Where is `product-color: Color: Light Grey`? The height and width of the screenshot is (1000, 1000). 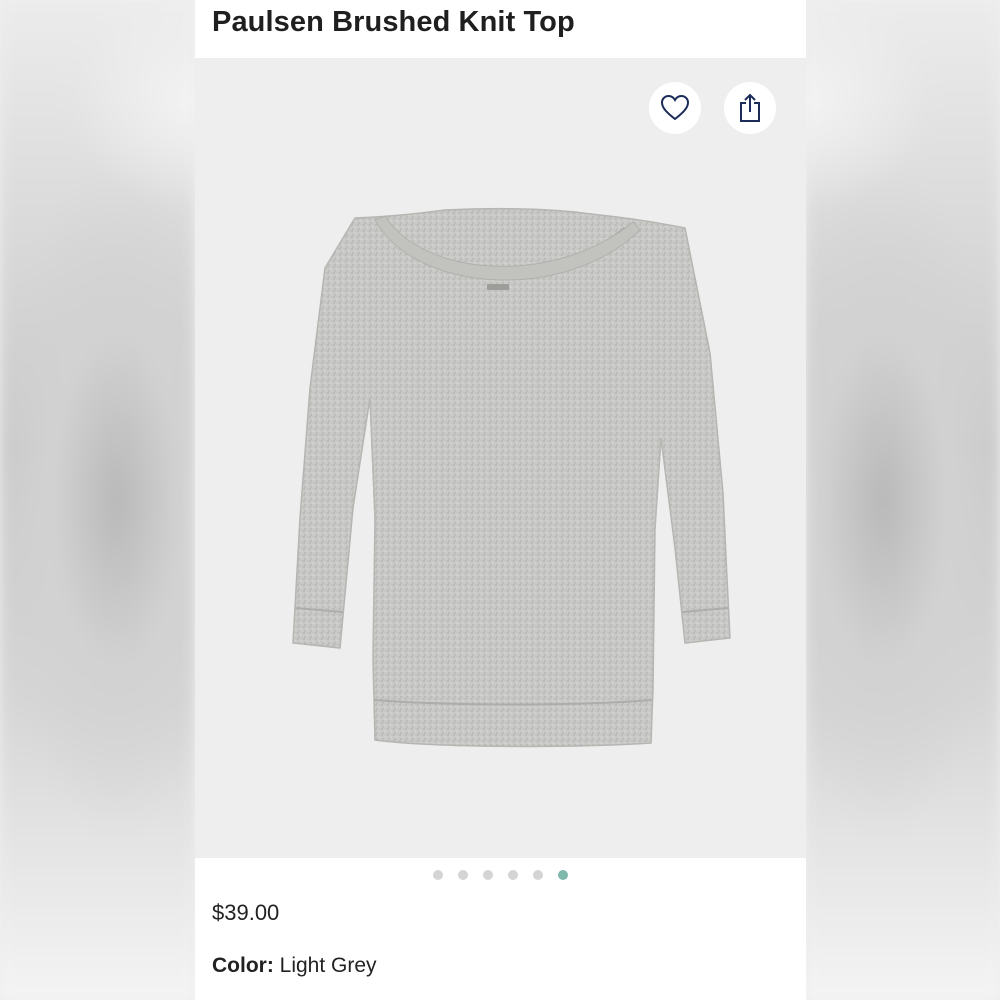
product-color: Color: Light Grey is located at coordinates (294, 966).